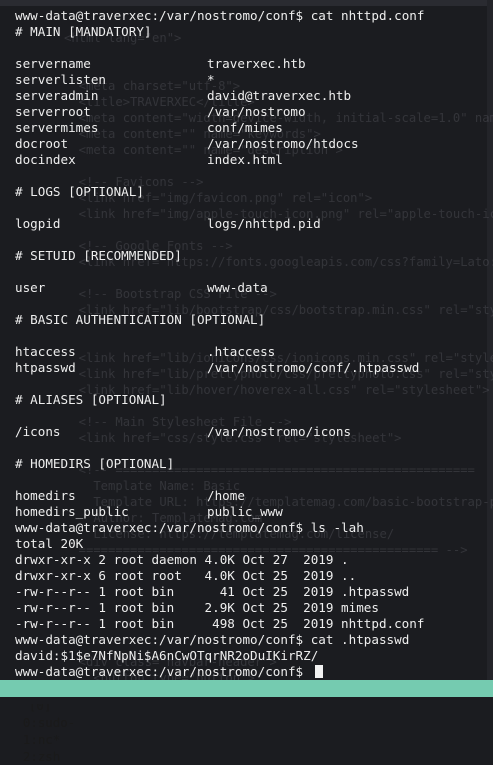 The width and height of the screenshot is (493, 765). What do you see at coordinates (245, 127) in the screenshot?
I see `config-value: conf/mimes` at bounding box center [245, 127].